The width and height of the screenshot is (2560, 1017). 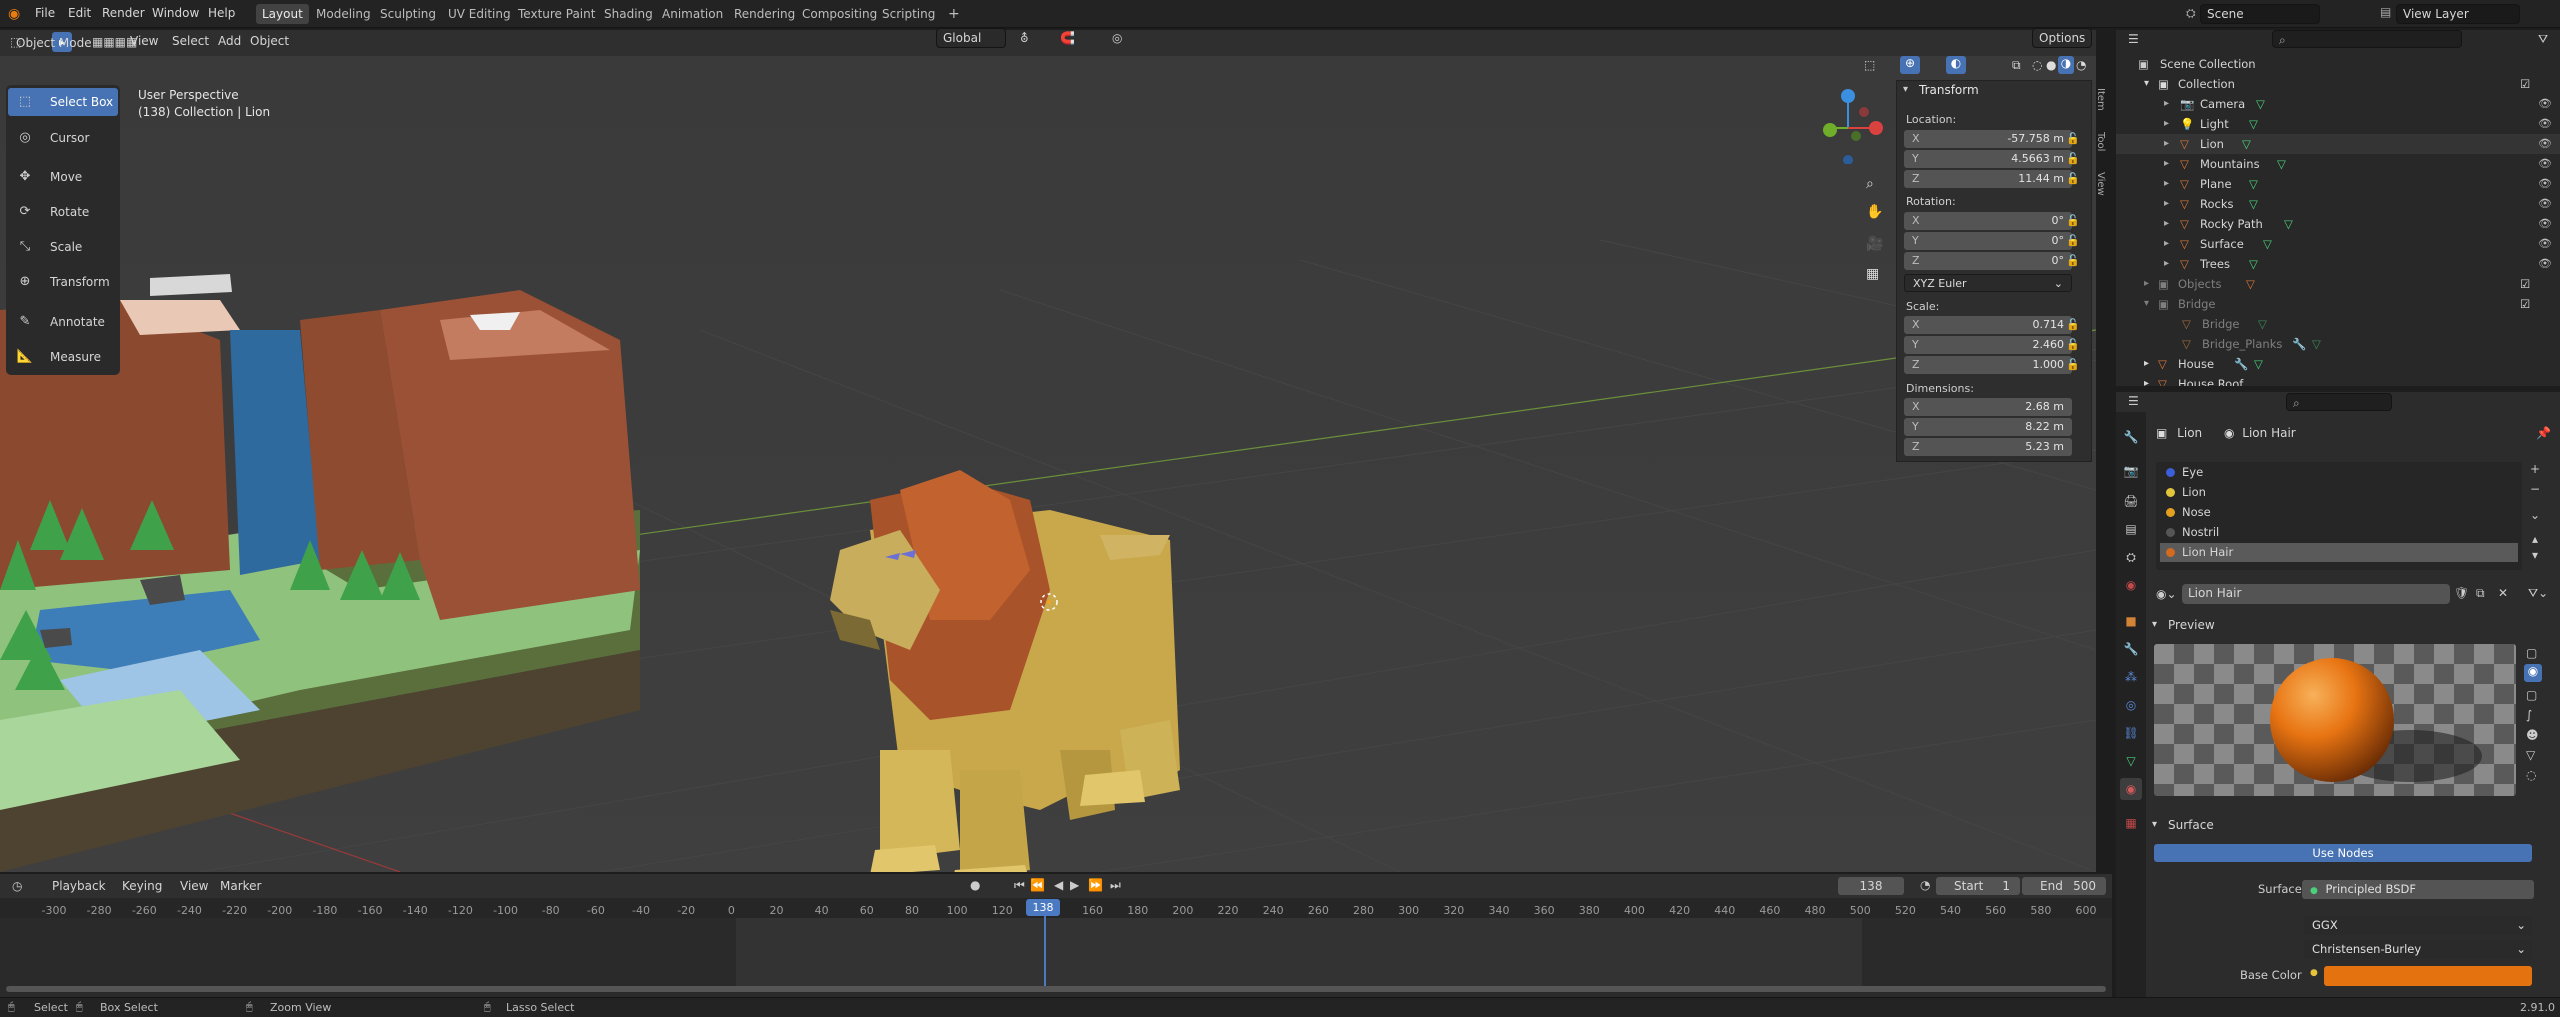 I want to click on preview-type-sky-icon: ◌, so click(x=2531, y=775).